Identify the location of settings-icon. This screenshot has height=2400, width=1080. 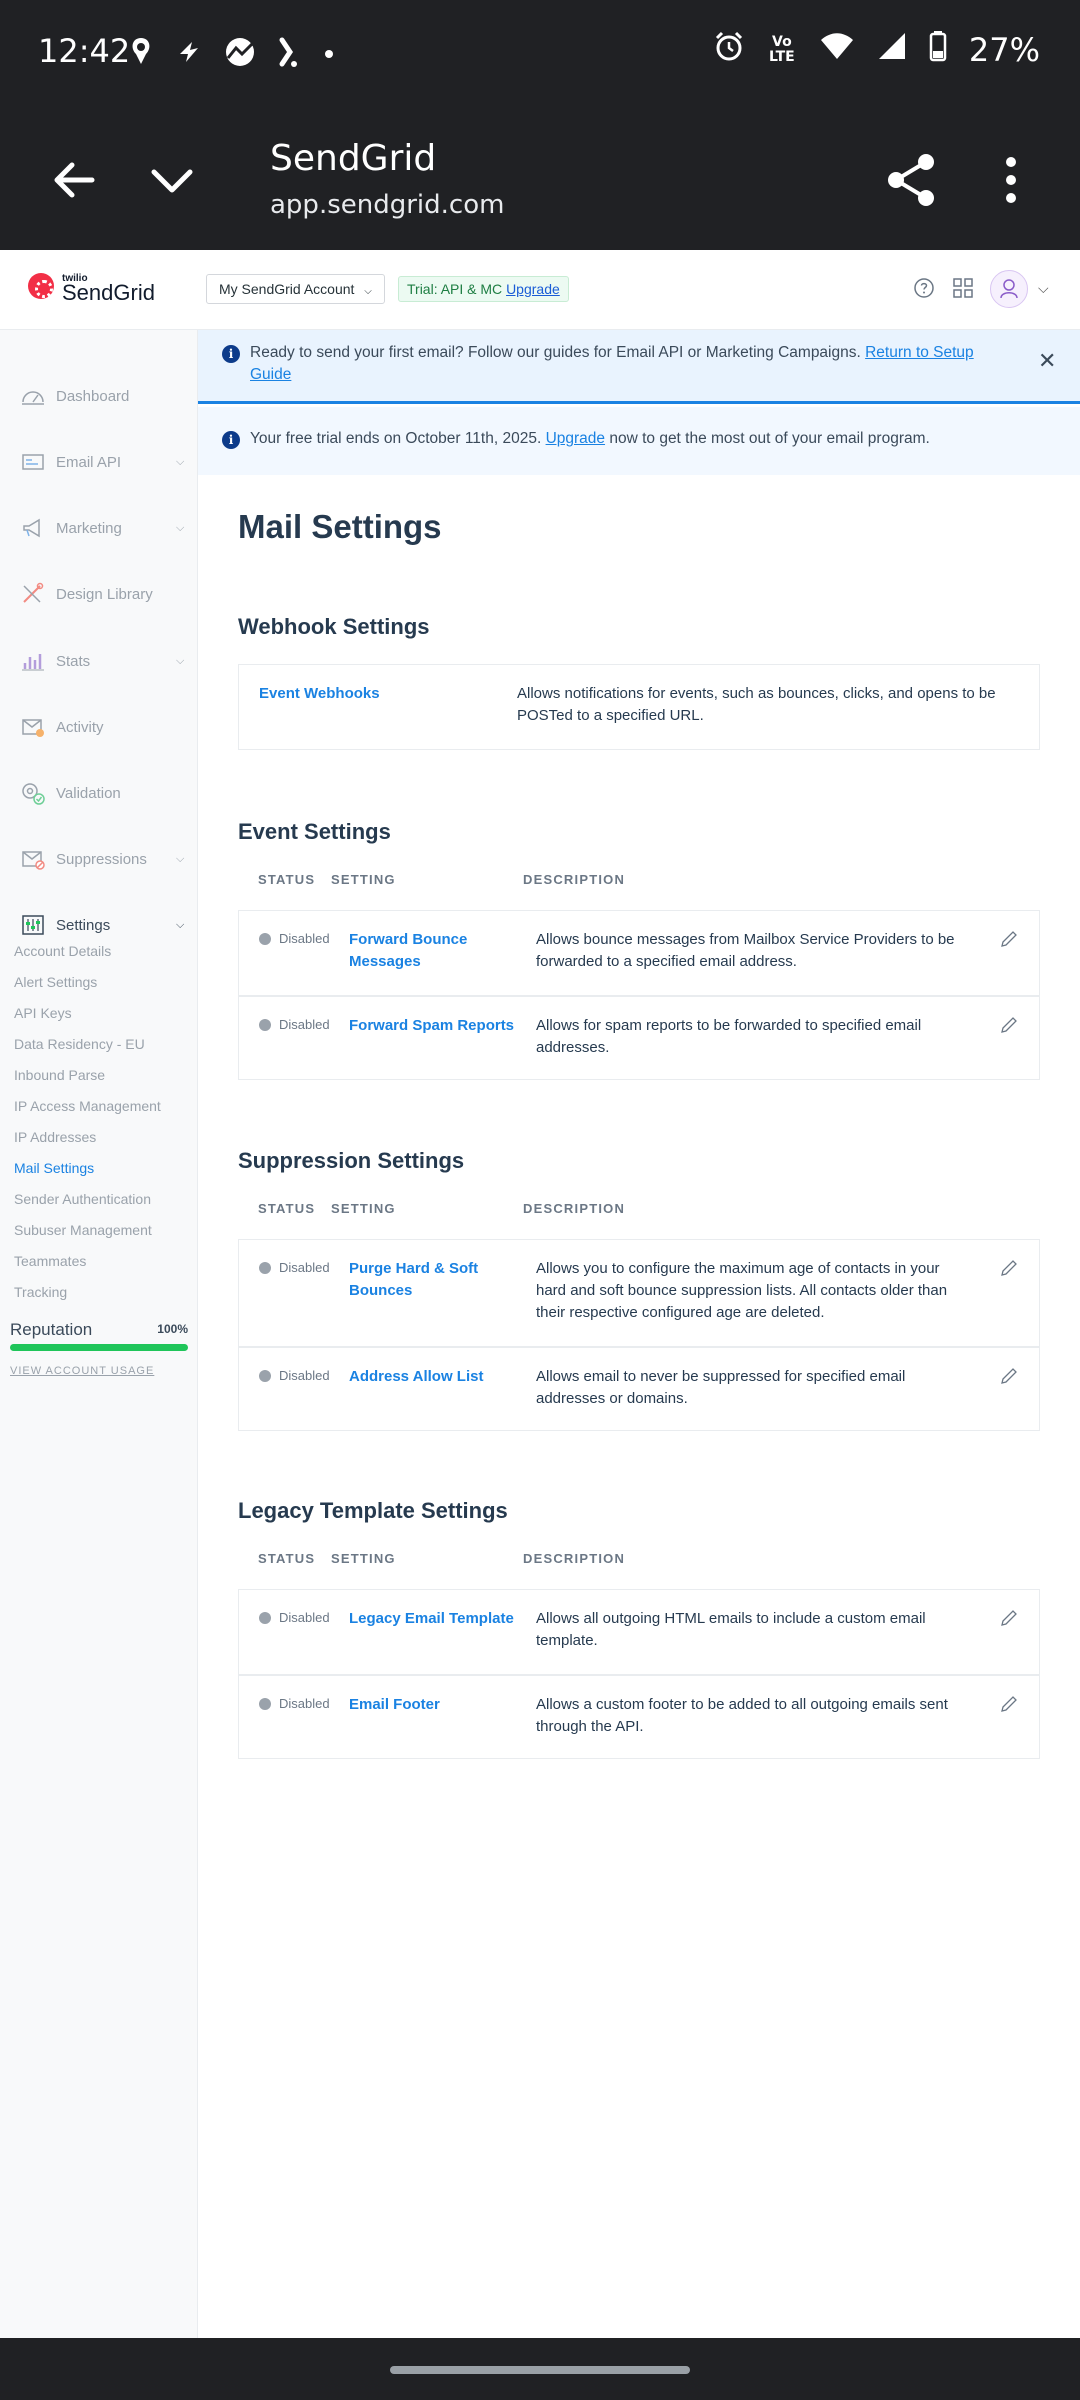
(33, 925).